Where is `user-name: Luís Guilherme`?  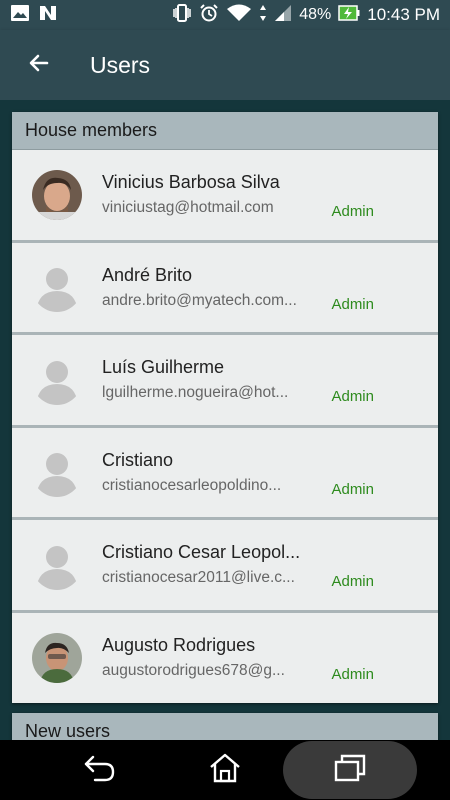 user-name: Luís Guilherme is located at coordinates (163, 367).